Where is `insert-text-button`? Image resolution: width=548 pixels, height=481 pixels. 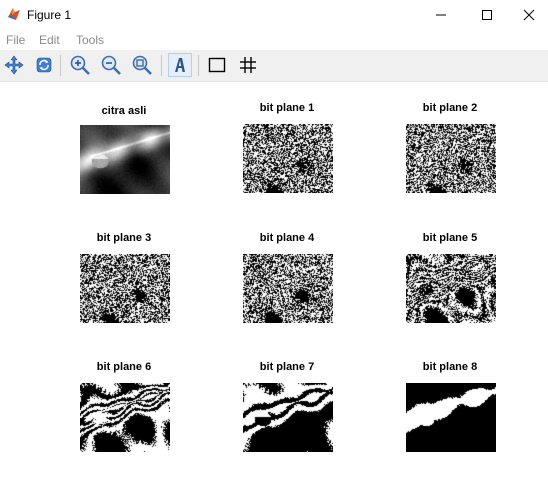
insert-text-button is located at coordinates (180, 65).